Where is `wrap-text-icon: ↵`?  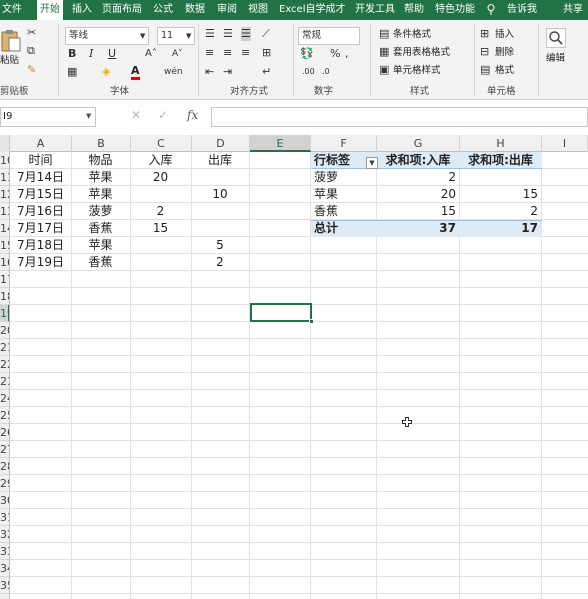
wrap-text-icon: ↵ is located at coordinates (266, 72).